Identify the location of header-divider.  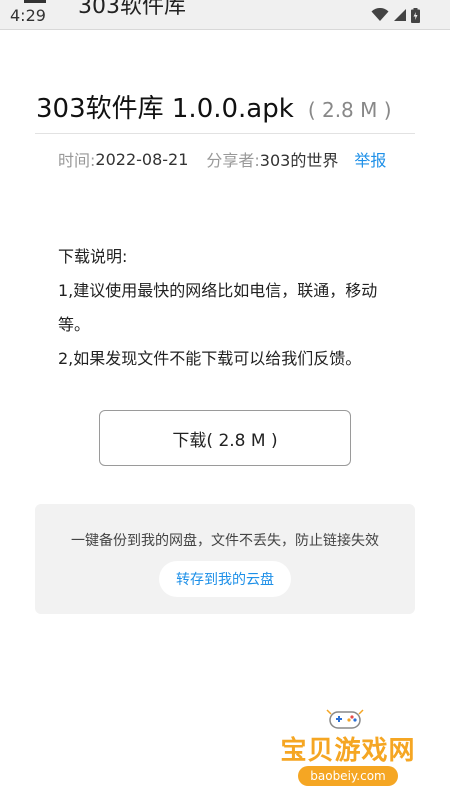
(225, 133).